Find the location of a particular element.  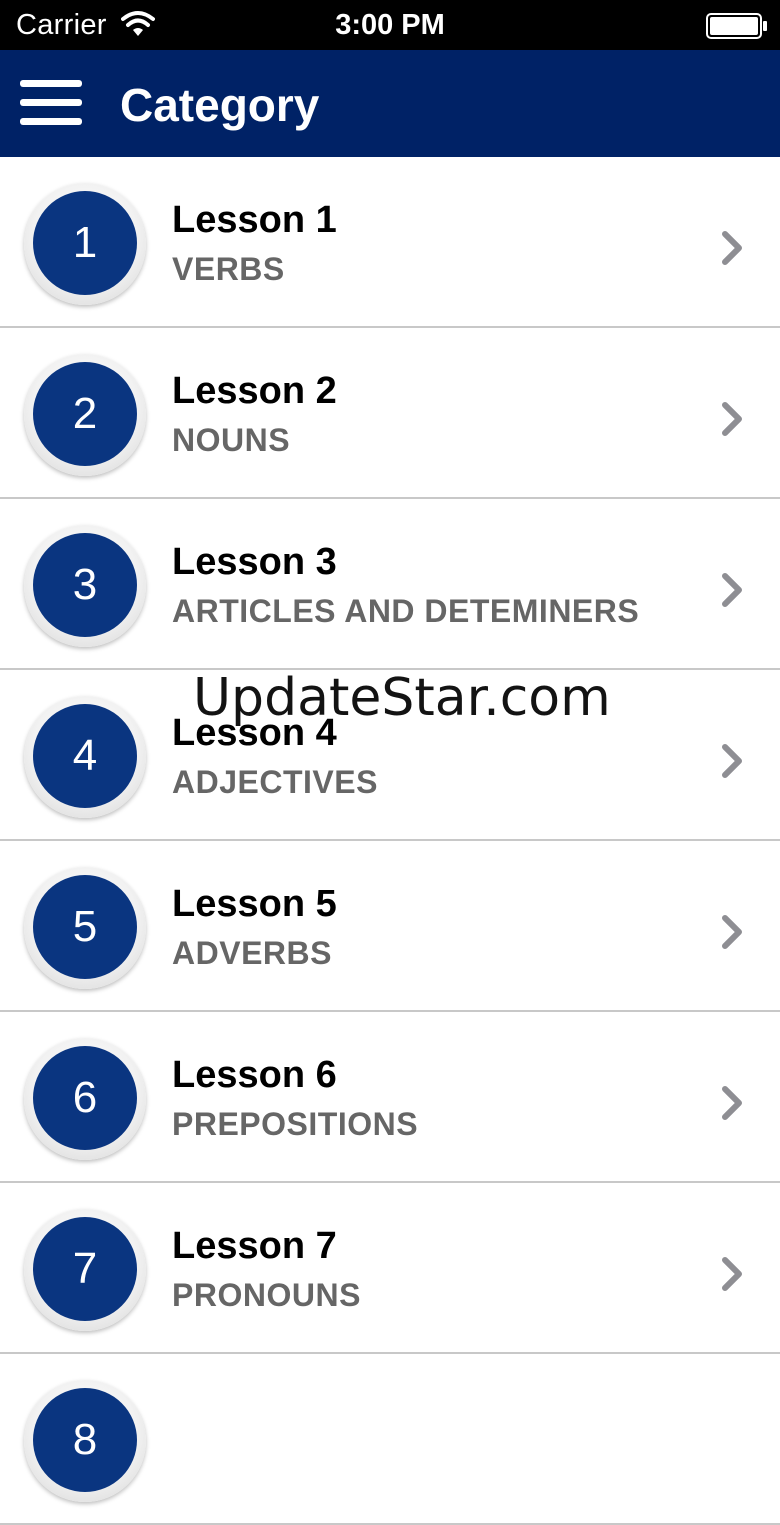

lesson-title: Lesson 3 is located at coordinates (254, 562).